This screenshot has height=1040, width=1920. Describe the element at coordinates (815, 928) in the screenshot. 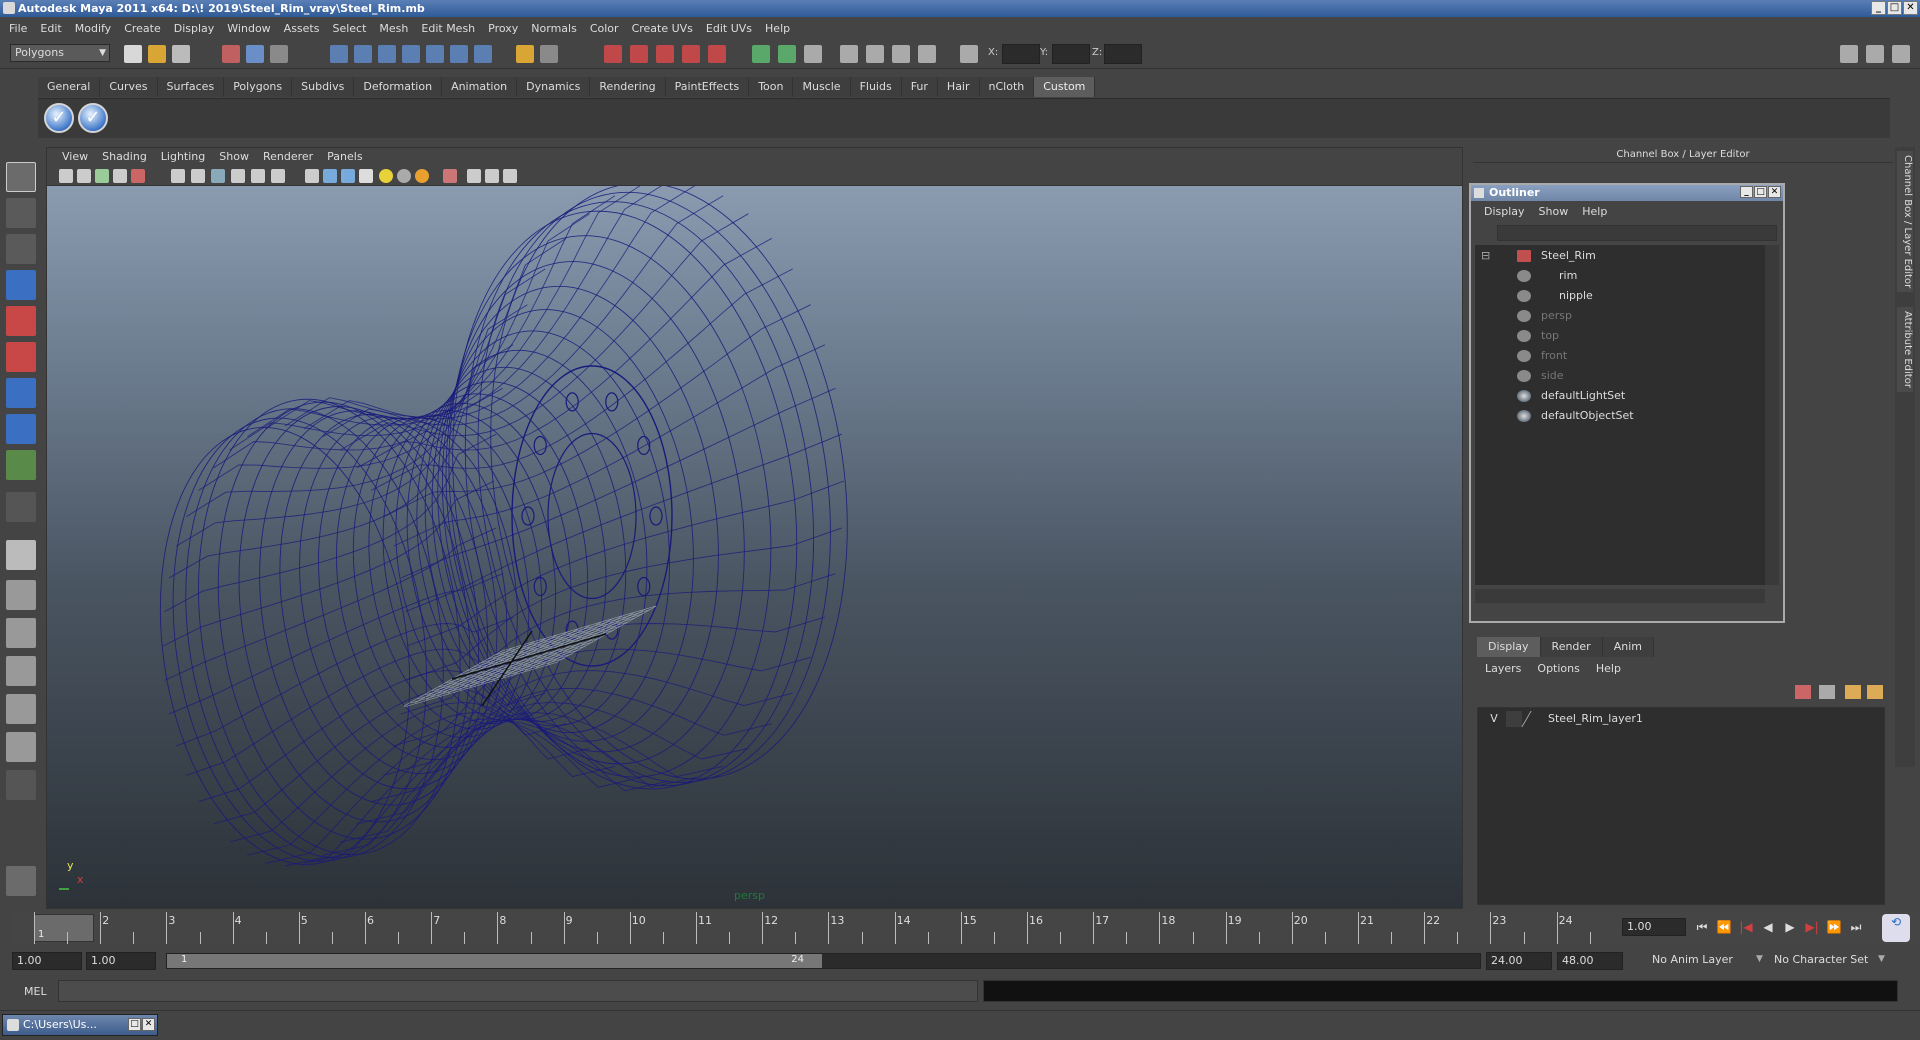

I see `time-slider: 1 2 3 4 5 6 7 8 9 10 11 12 13 14 15 16 17 18 19 20 21 22 23 24` at that location.